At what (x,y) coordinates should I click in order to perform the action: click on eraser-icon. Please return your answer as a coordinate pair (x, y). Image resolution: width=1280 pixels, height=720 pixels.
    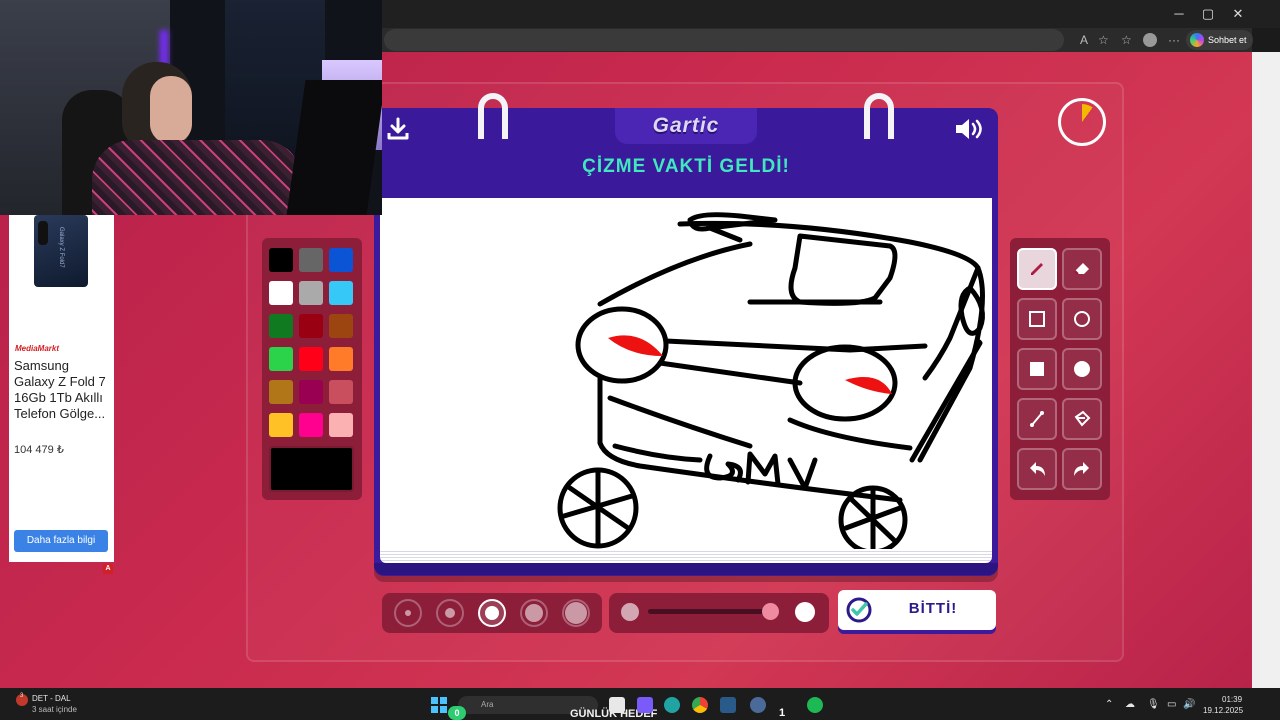
    Looking at the image, I should click on (1081, 269).